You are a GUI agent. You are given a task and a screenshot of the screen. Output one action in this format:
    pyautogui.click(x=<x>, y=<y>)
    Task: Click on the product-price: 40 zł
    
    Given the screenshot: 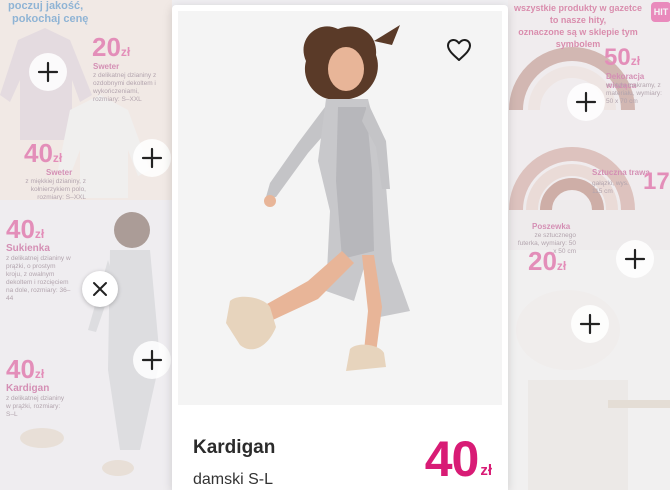 What is the action you would take?
    pyautogui.click(x=458, y=459)
    